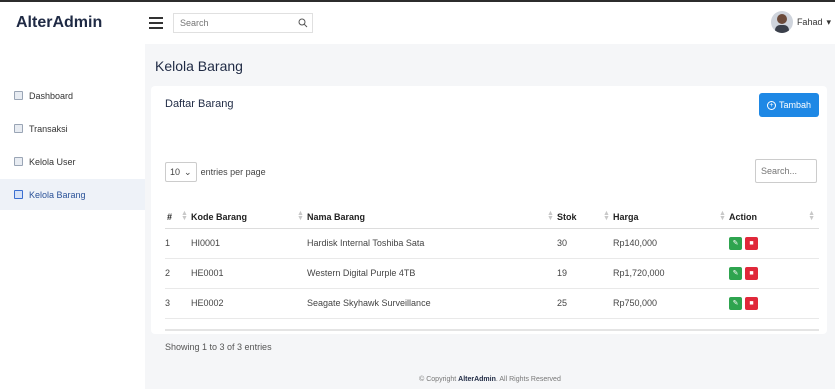 This screenshot has height=389, width=835. Describe the element at coordinates (794, 105) in the screenshot. I see `add-item-label: Tambah` at that location.